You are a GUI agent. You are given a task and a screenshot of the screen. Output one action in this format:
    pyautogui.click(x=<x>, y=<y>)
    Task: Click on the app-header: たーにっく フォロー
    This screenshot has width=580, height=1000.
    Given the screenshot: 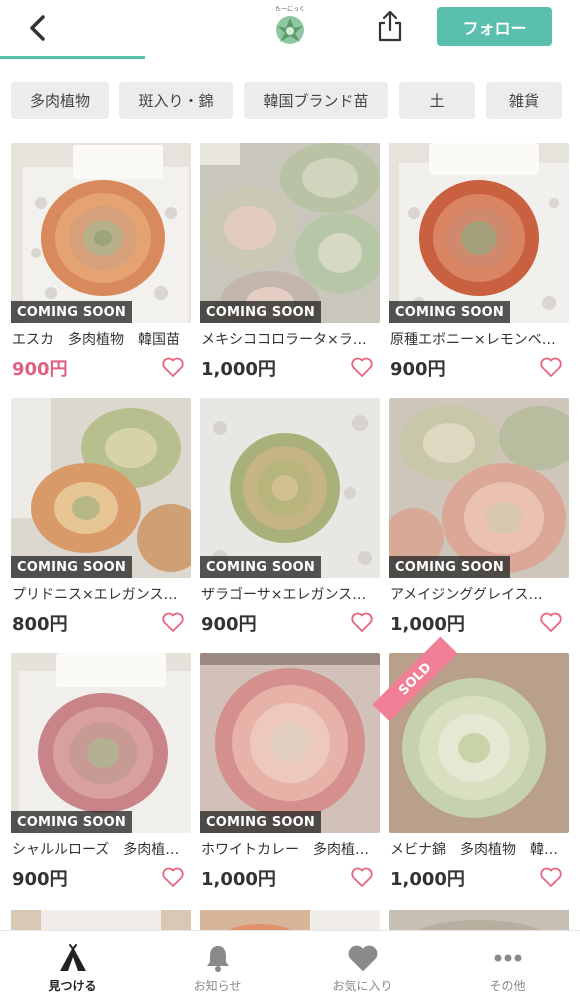 What is the action you would take?
    pyautogui.click(x=290, y=31)
    